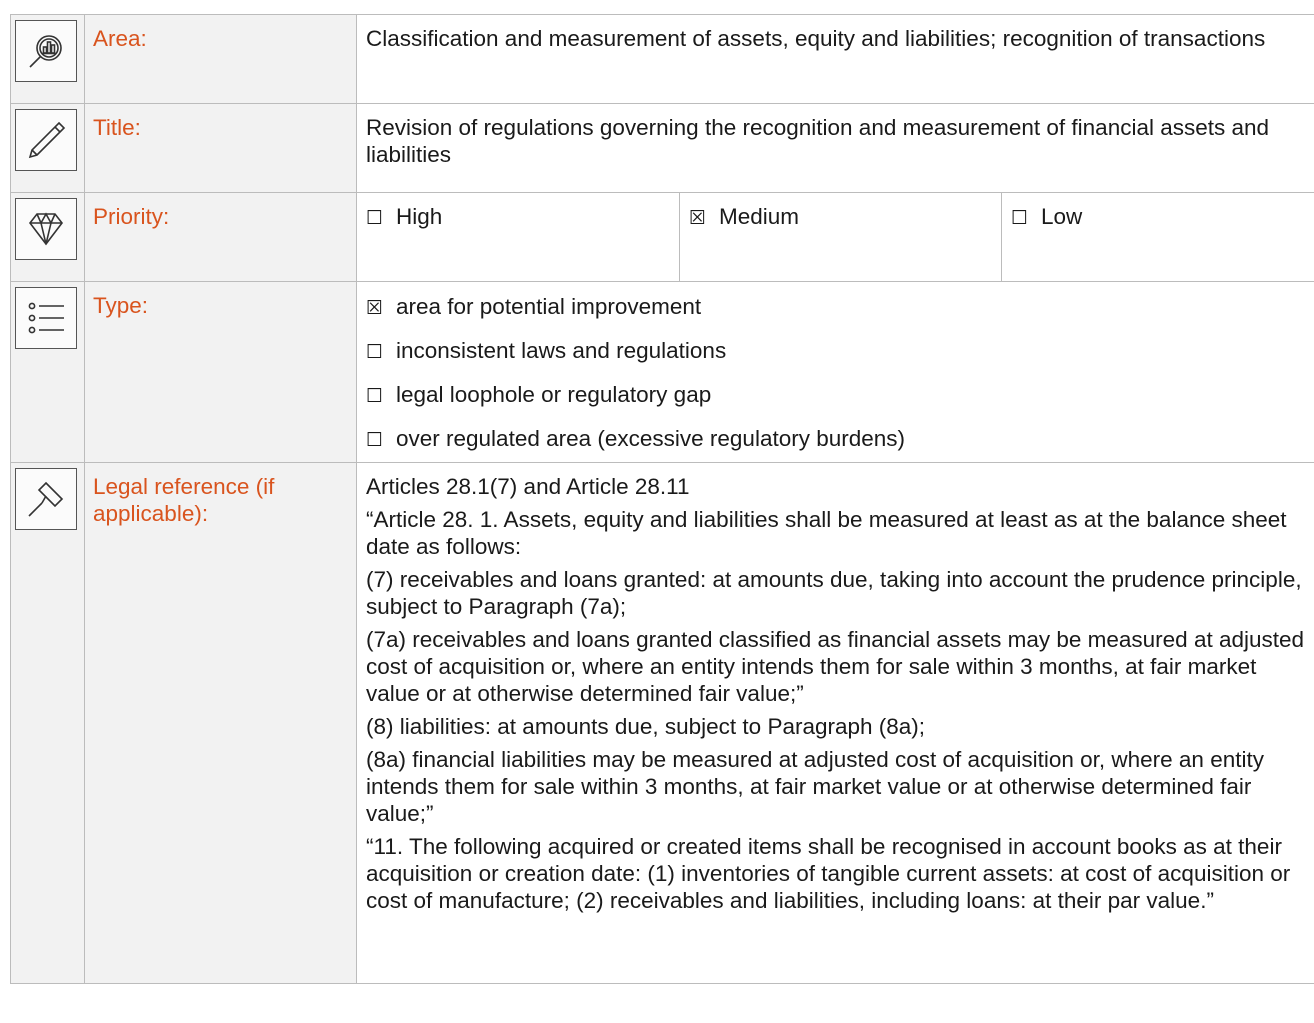 This screenshot has width=1314, height=1023. I want to click on priority-option-label: Low, so click(1062, 216).